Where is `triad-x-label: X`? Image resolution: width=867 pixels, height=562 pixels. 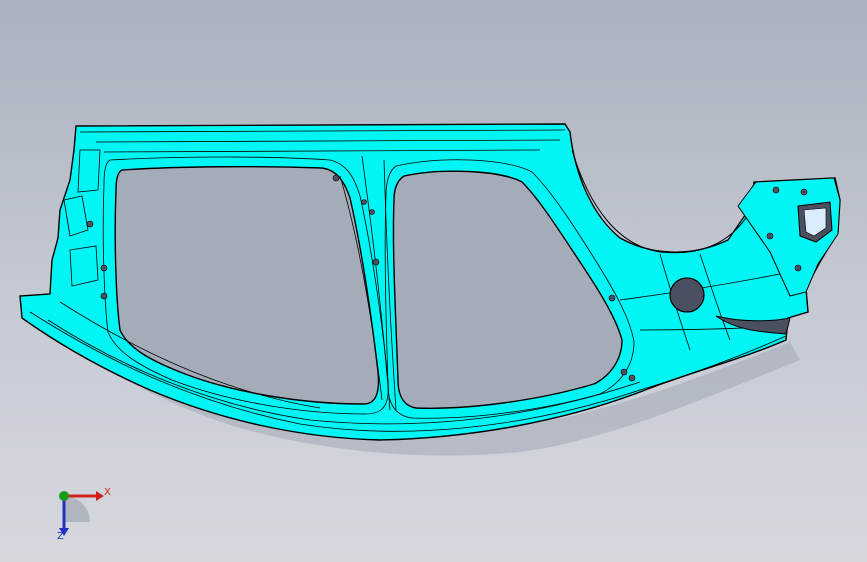 triad-x-label: X is located at coordinates (107, 492).